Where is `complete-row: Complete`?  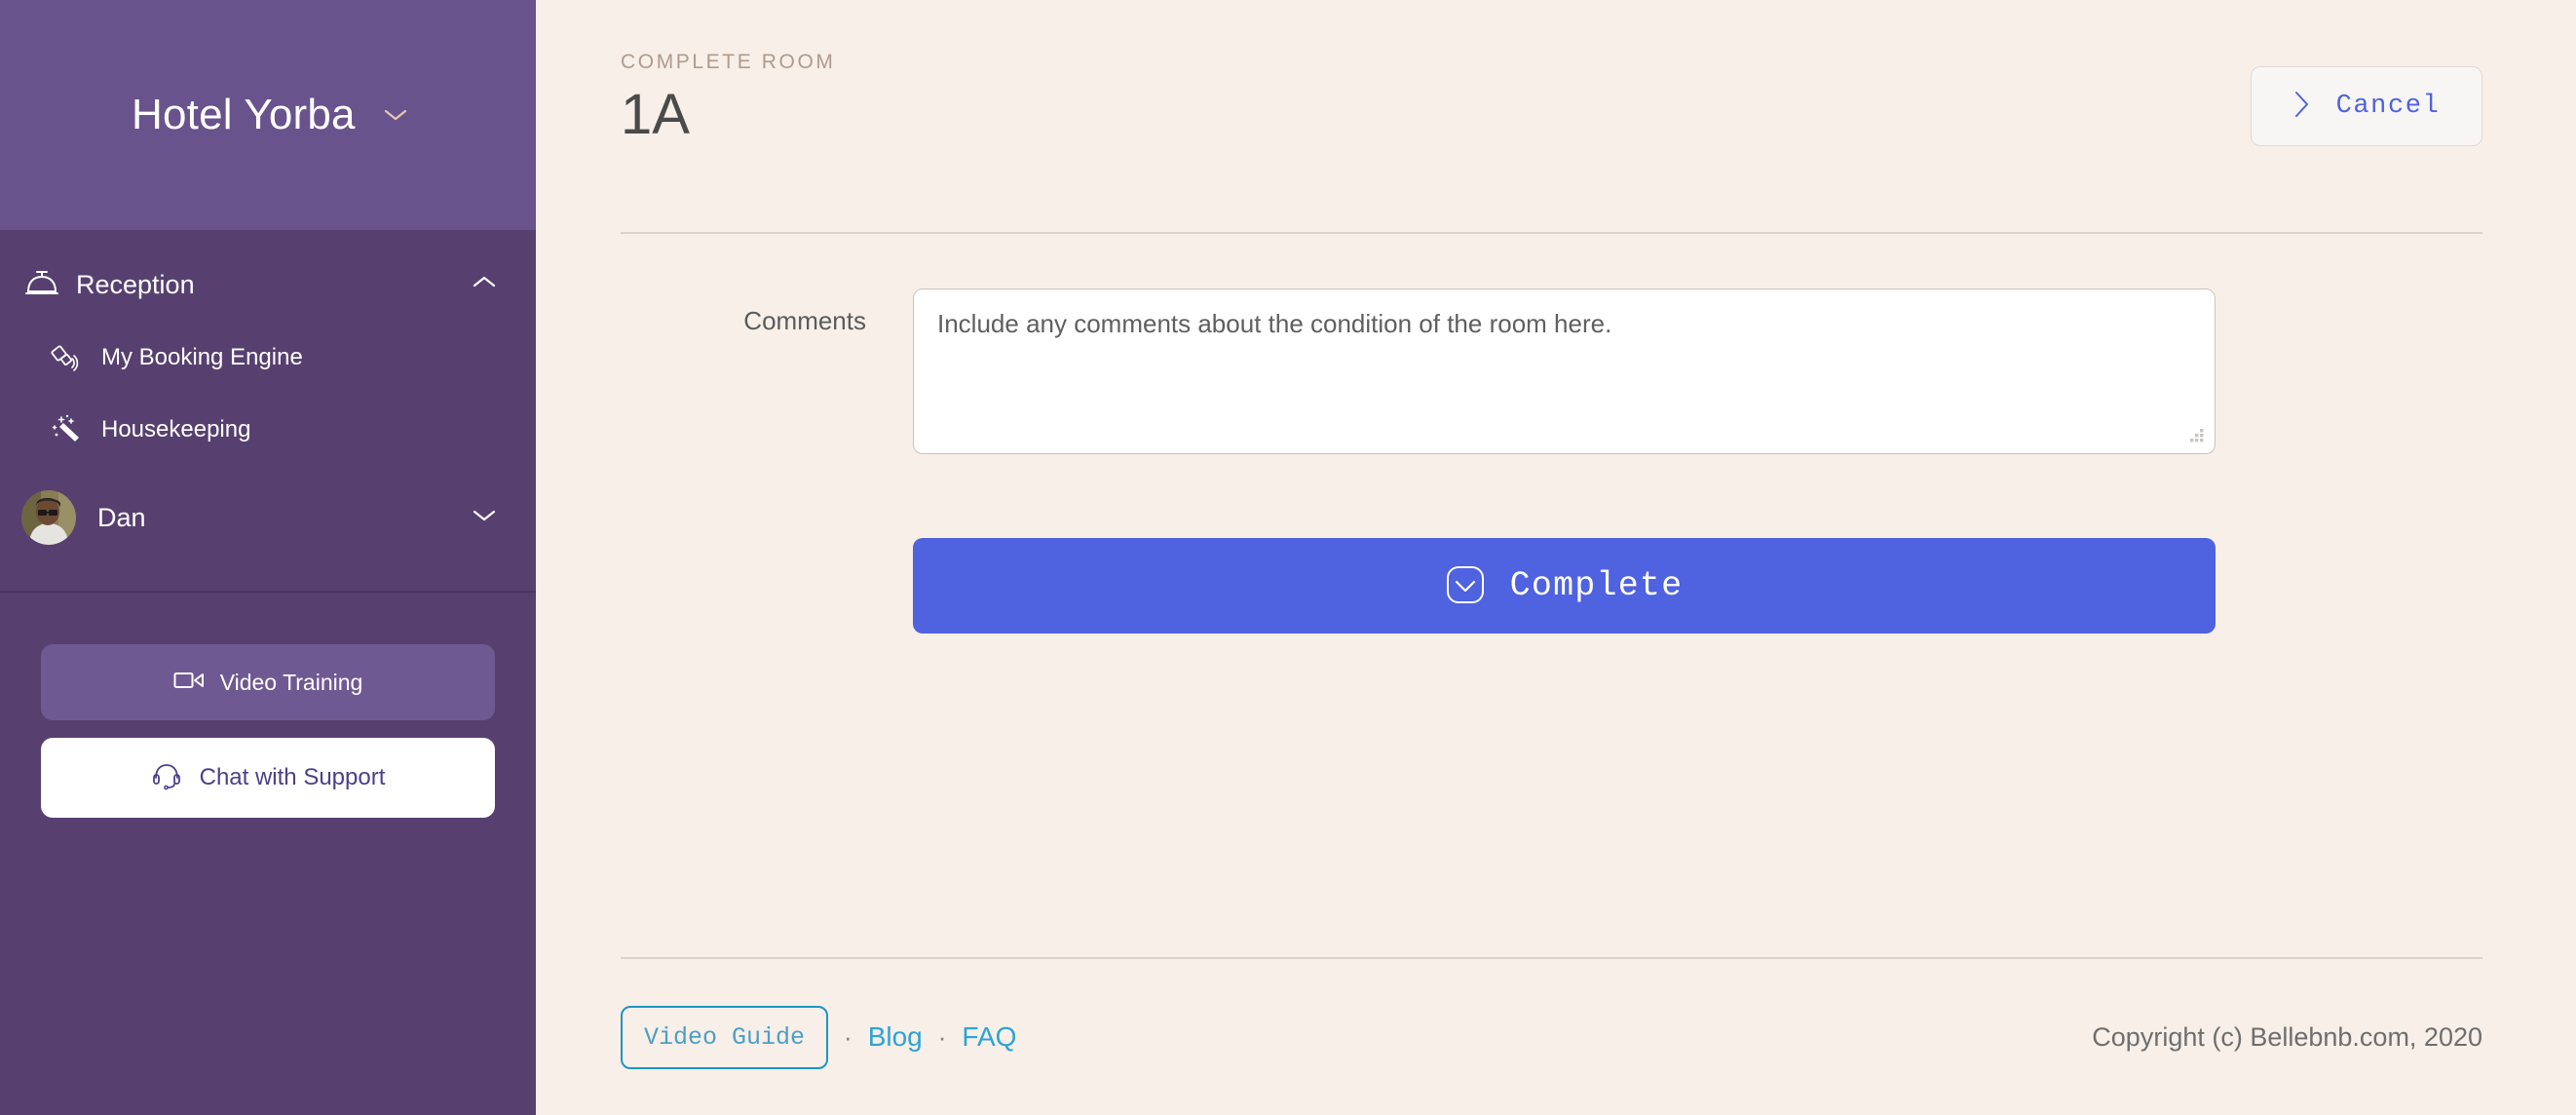
complete-row: Complete is located at coordinates (1551, 544).